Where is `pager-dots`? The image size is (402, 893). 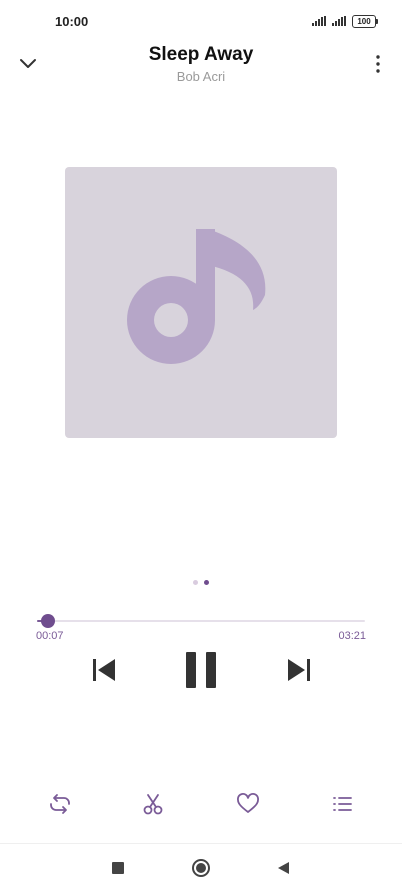
pager-dots is located at coordinates (201, 582).